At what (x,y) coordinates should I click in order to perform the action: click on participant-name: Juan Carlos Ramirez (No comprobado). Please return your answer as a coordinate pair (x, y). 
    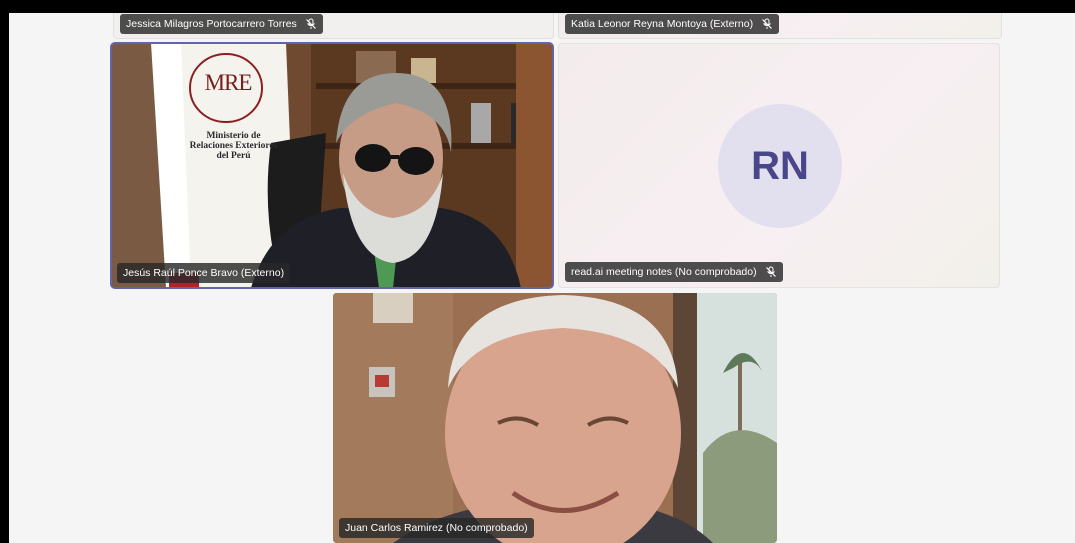
    Looking at the image, I should click on (436, 528).